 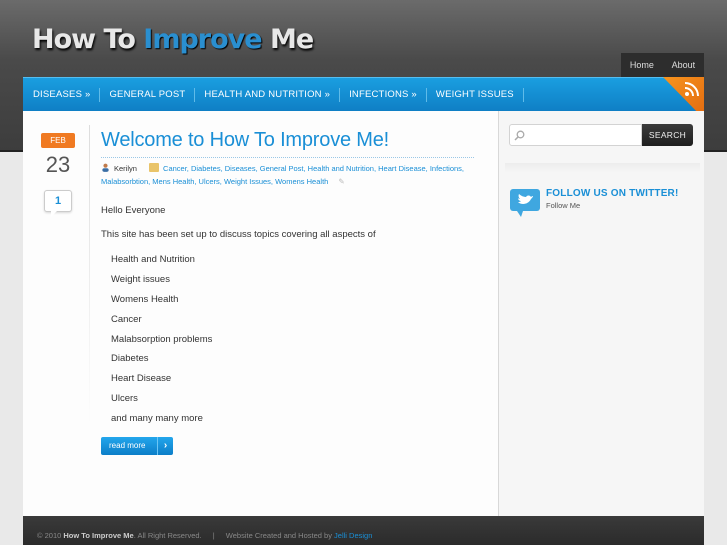 What do you see at coordinates (575, 135) in the screenshot?
I see `search-input` at bounding box center [575, 135].